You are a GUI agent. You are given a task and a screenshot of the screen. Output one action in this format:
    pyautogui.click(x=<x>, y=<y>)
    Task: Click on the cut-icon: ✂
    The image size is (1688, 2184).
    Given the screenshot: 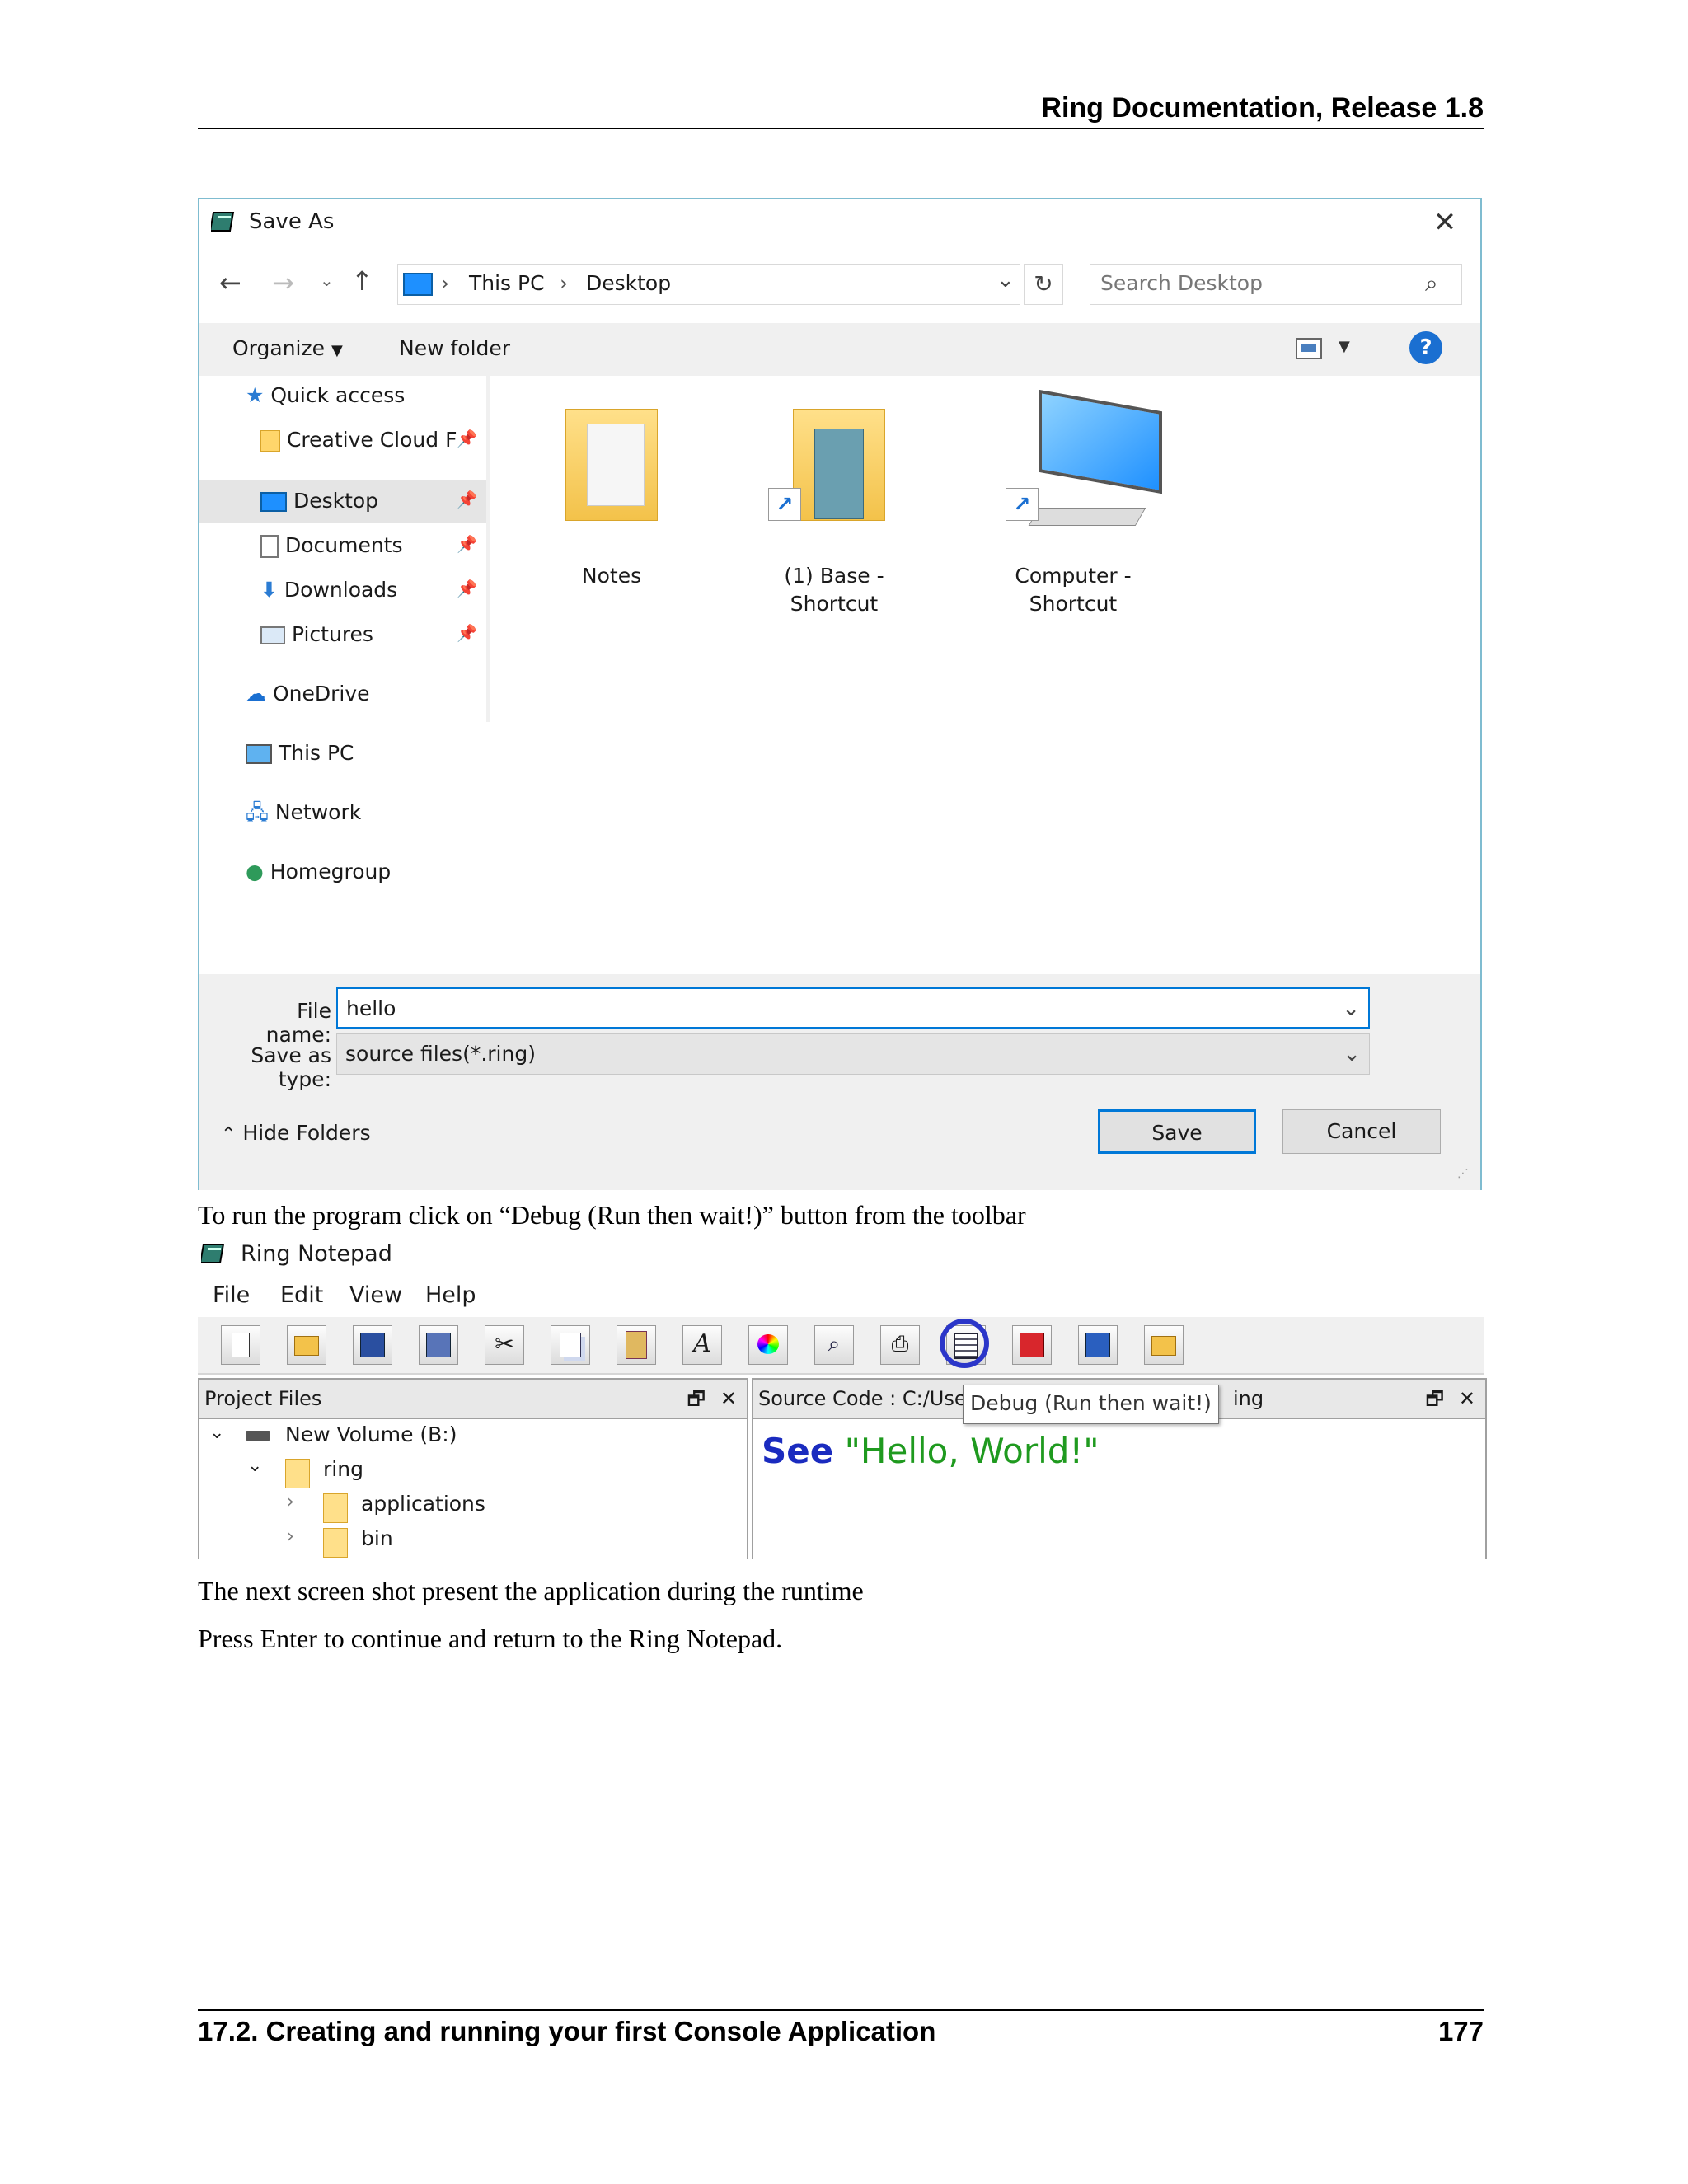 What is the action you would take?
    pyautogui.click(x=505, y=1345)
    